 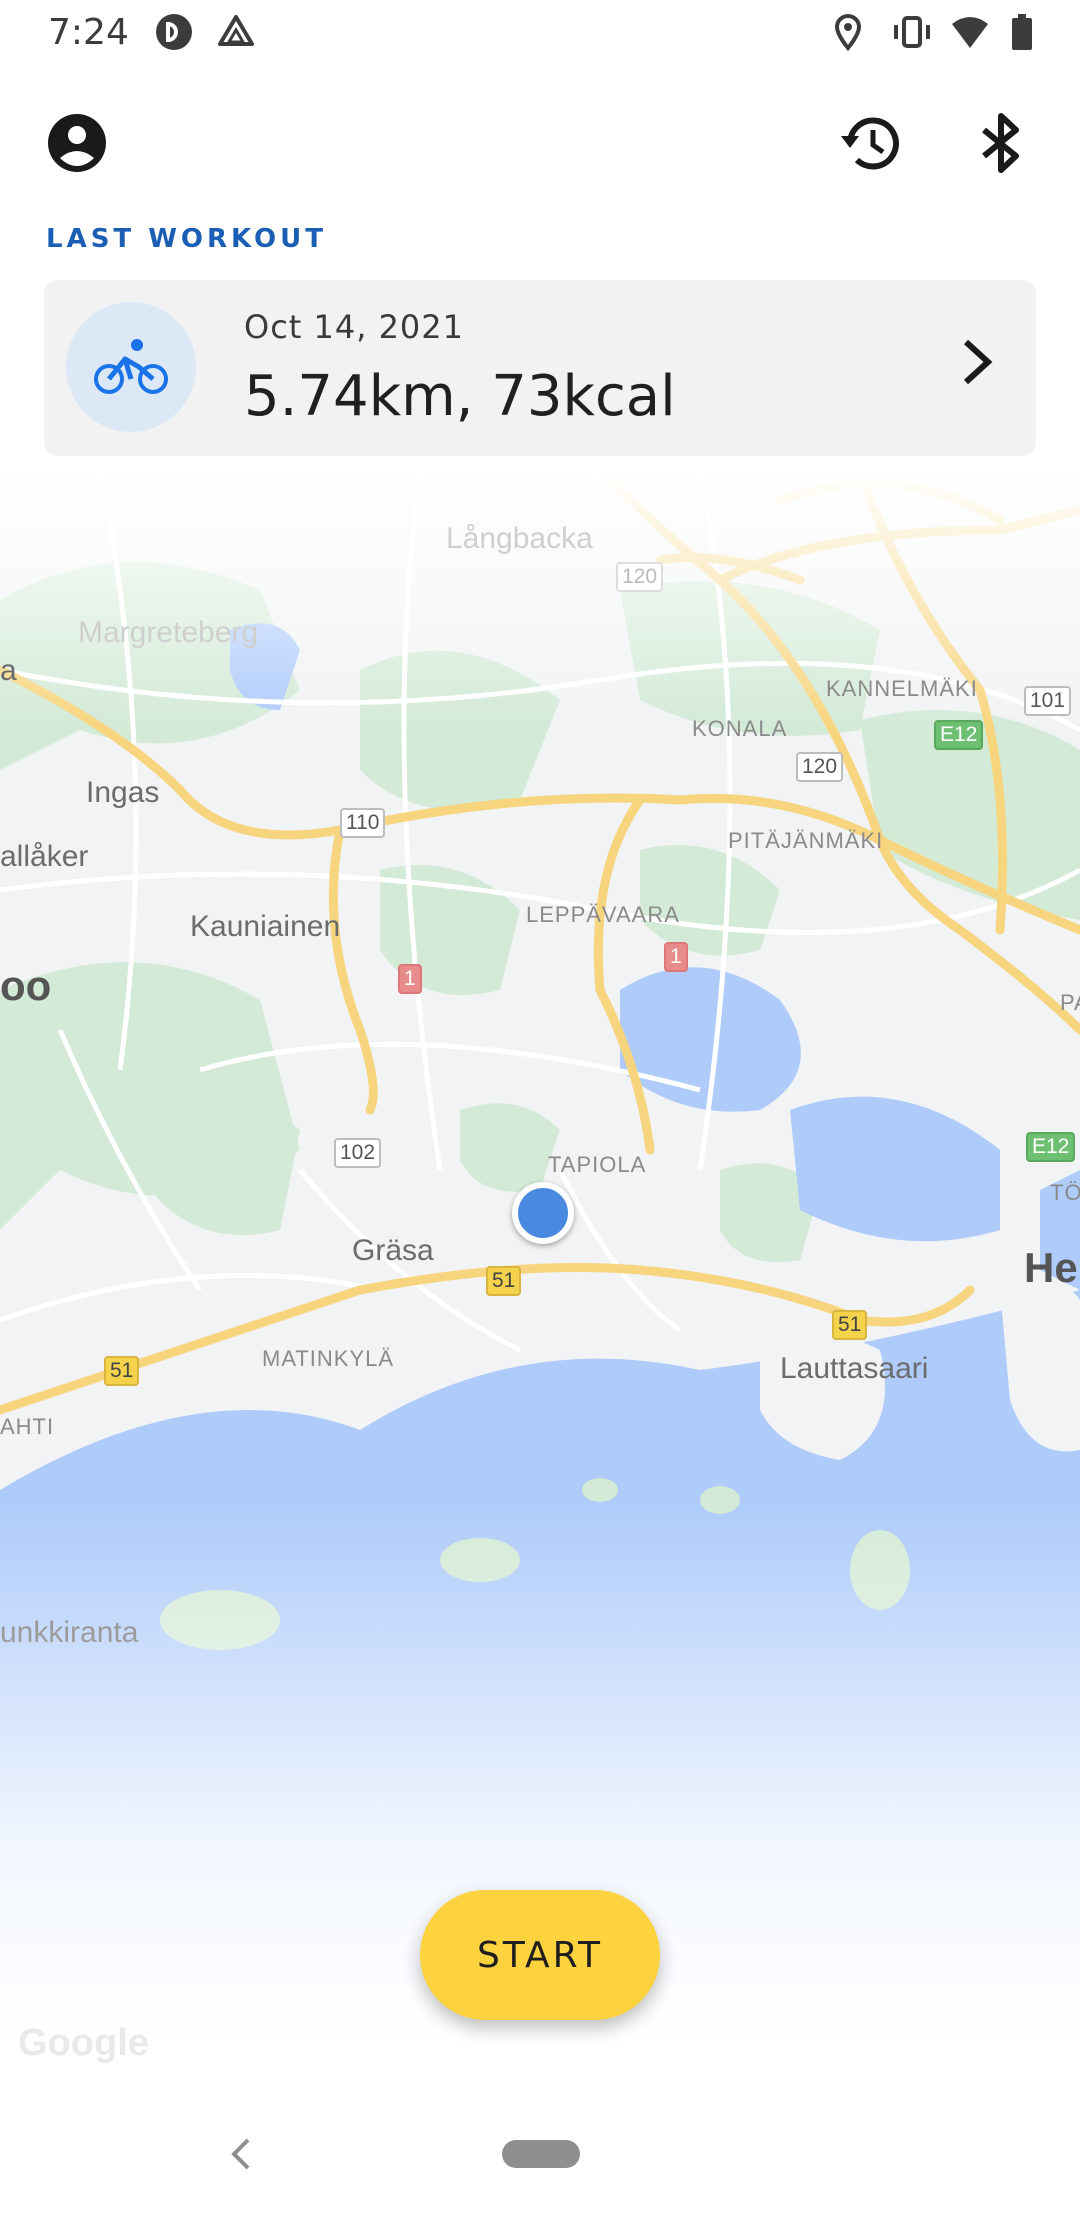 What do you see at coordinates (123, 792) in the screenshot?
I see `map-label-ingas: Ingas` at bounding box center [123, 792].